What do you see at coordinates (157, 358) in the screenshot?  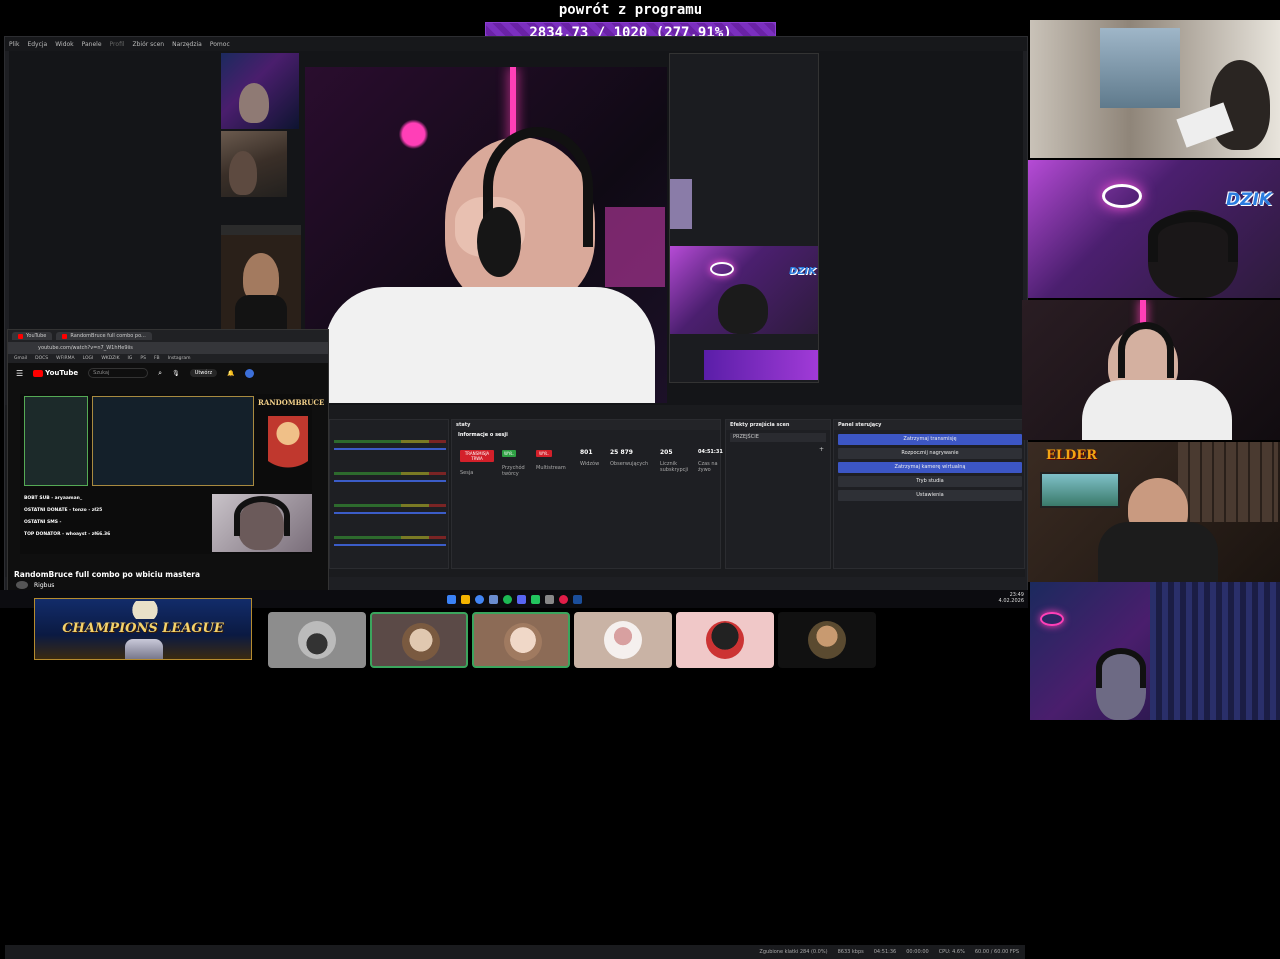 I see `bookmark-fb: FB` at bounding box center [157, 358].